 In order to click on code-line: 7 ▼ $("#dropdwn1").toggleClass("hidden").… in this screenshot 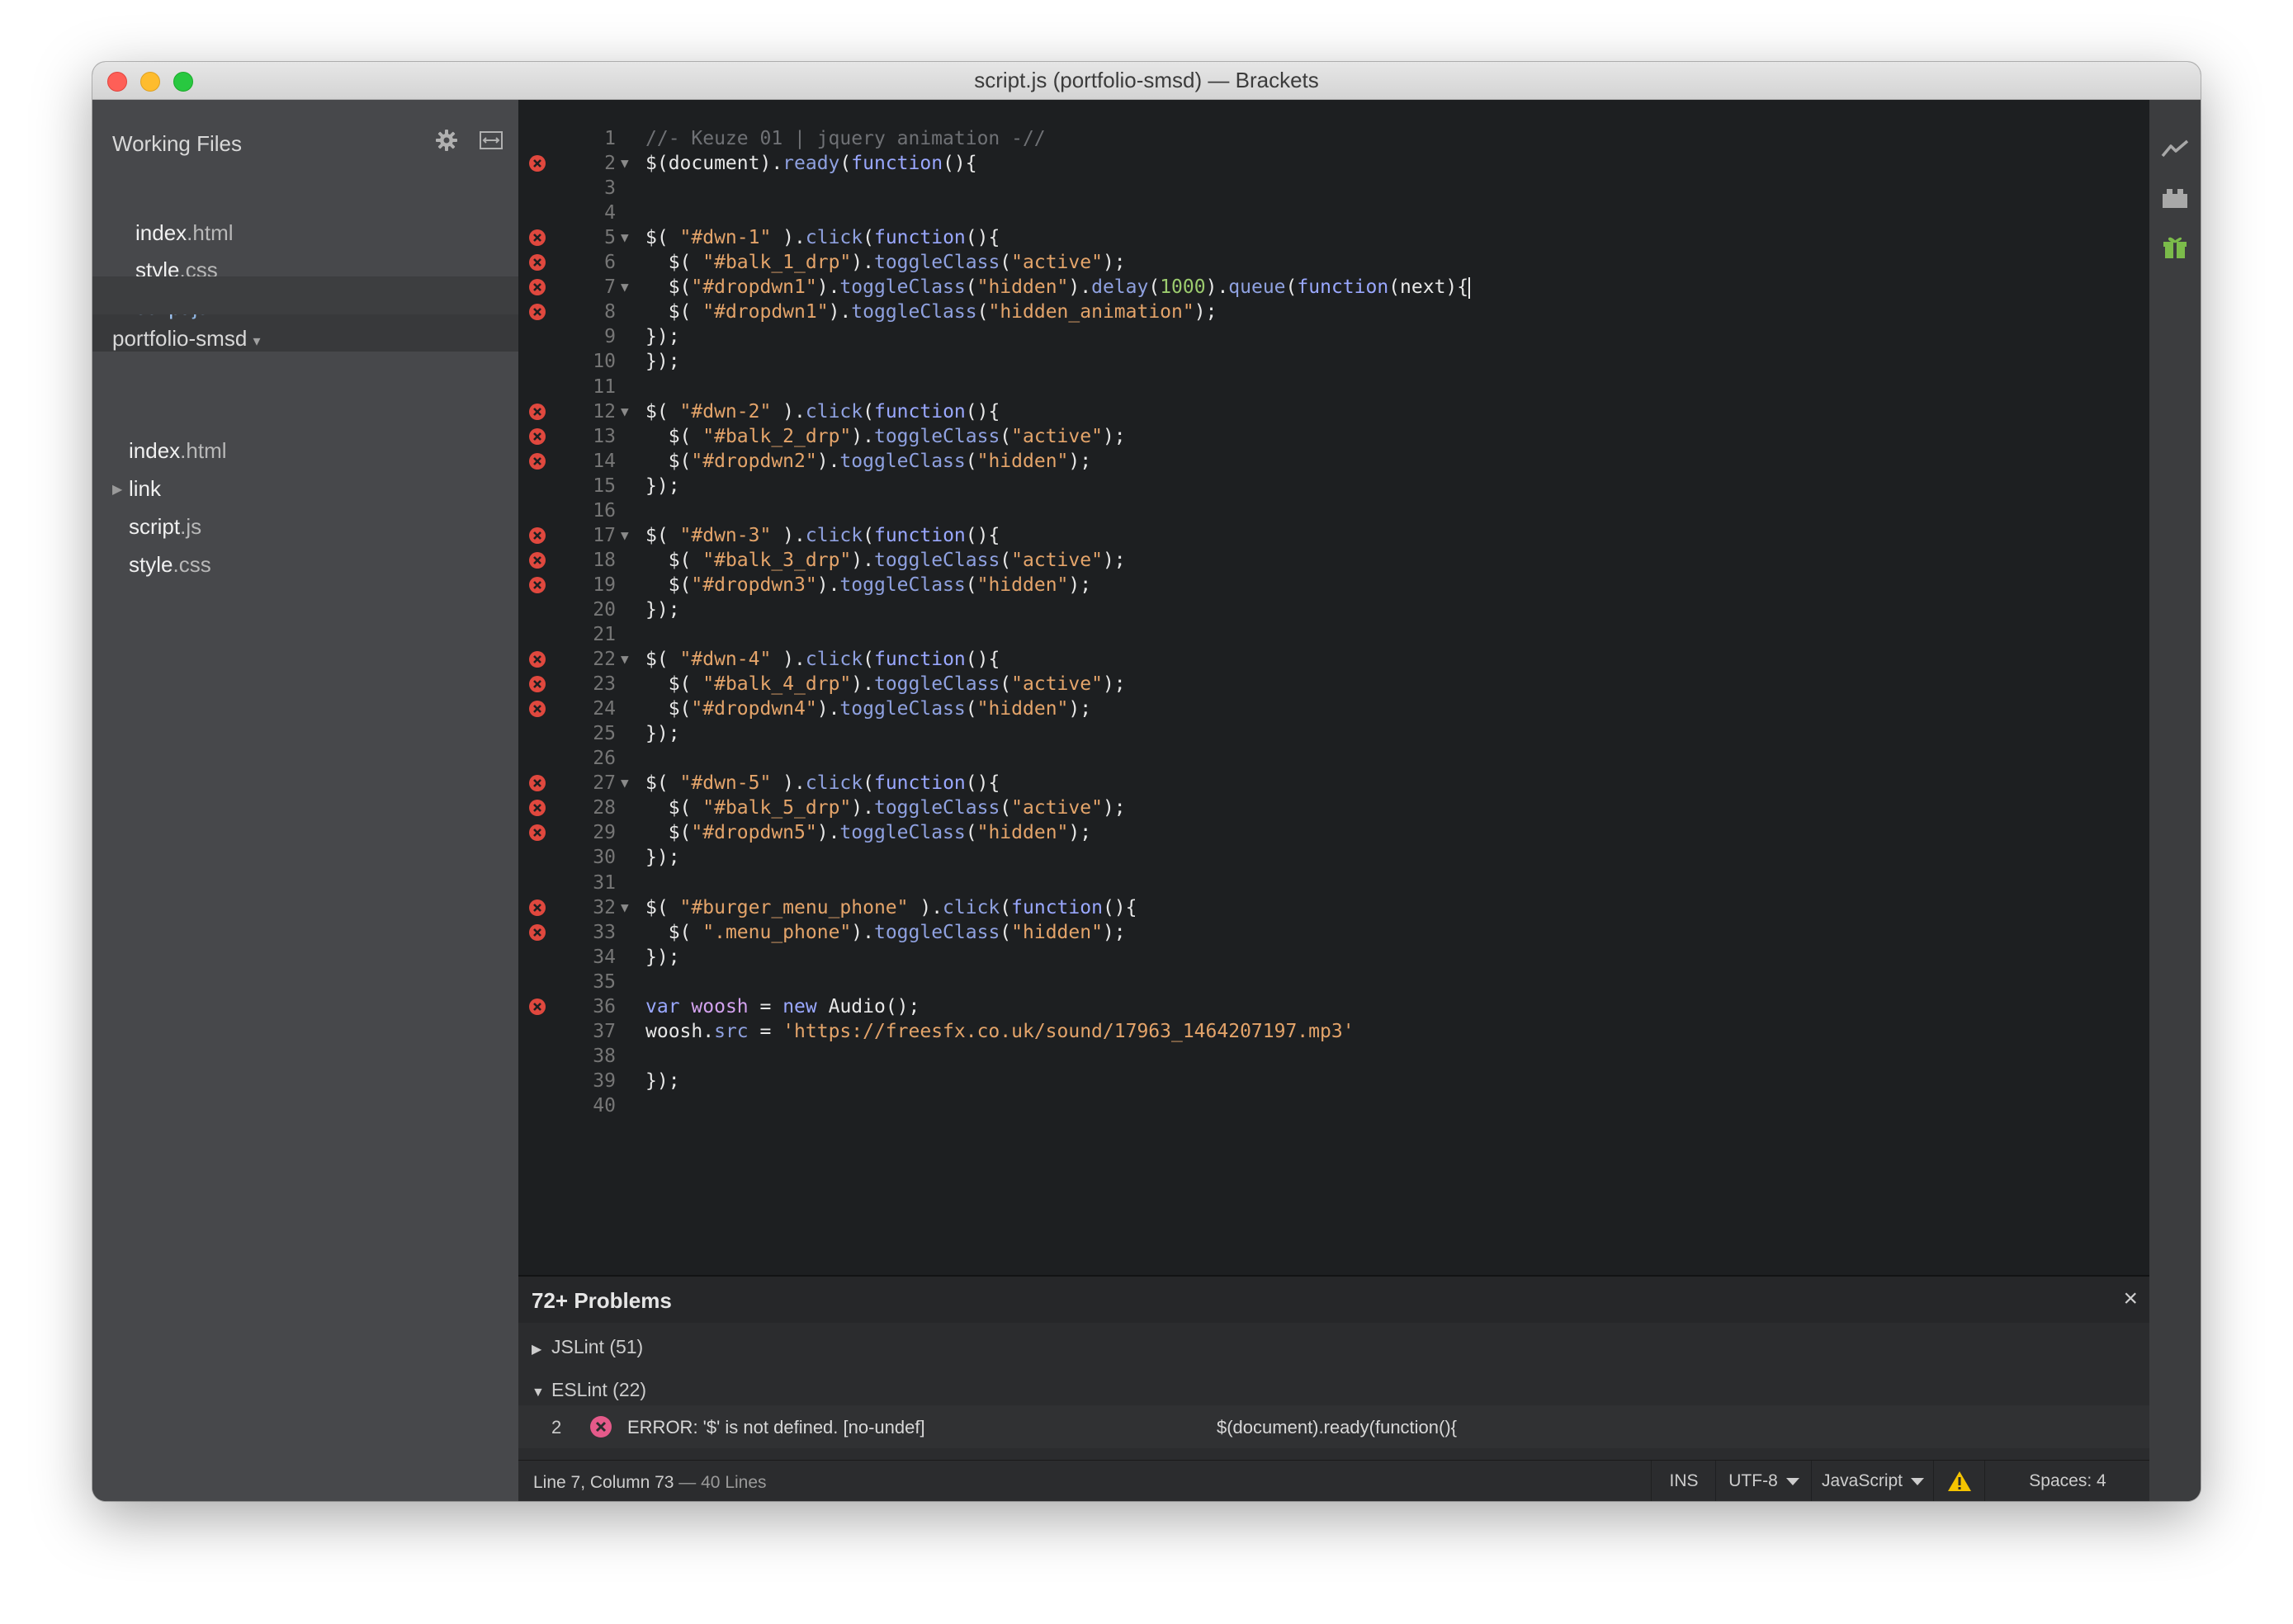, I will do `click(1333, 287)`.